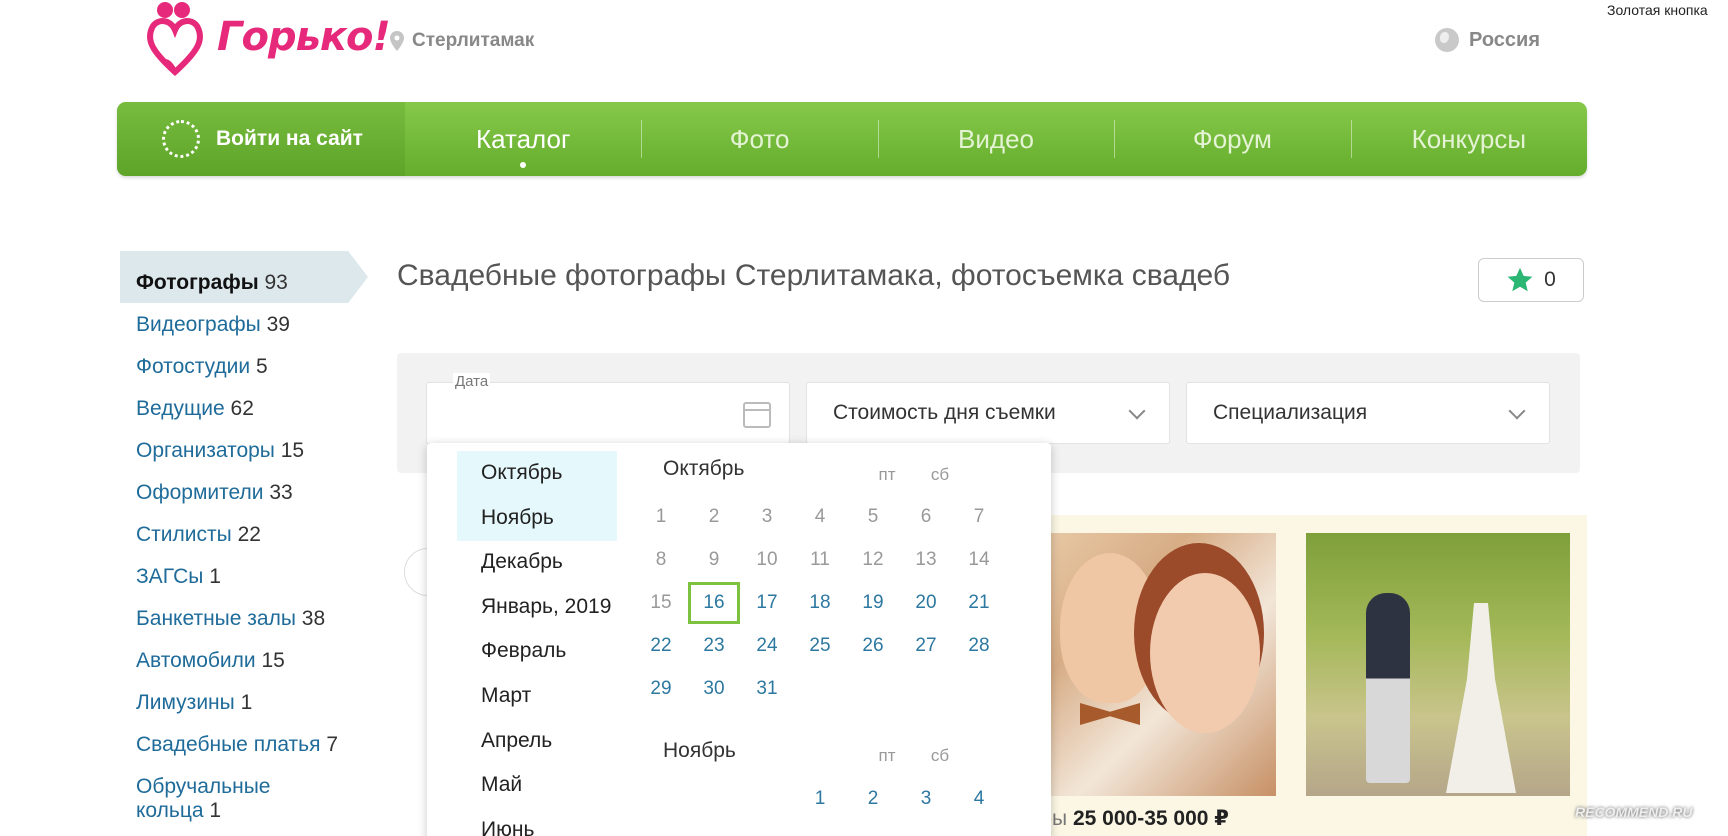 This screenshot has width=1728, height=836. Describe the element at coordinates (995, 139) in the screenshot. I see `nav-item-video: Видео` at that location.